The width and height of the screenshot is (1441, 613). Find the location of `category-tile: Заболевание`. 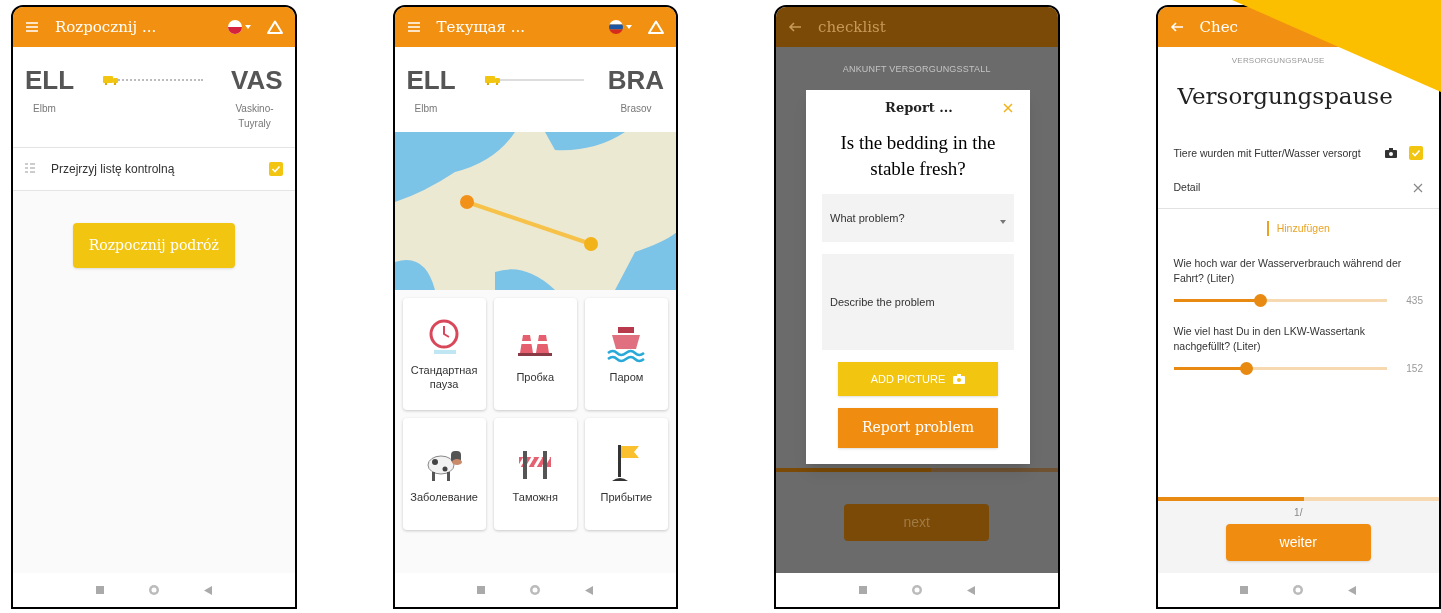

category-tile: Заболевание is located at coordinates (444, 474).